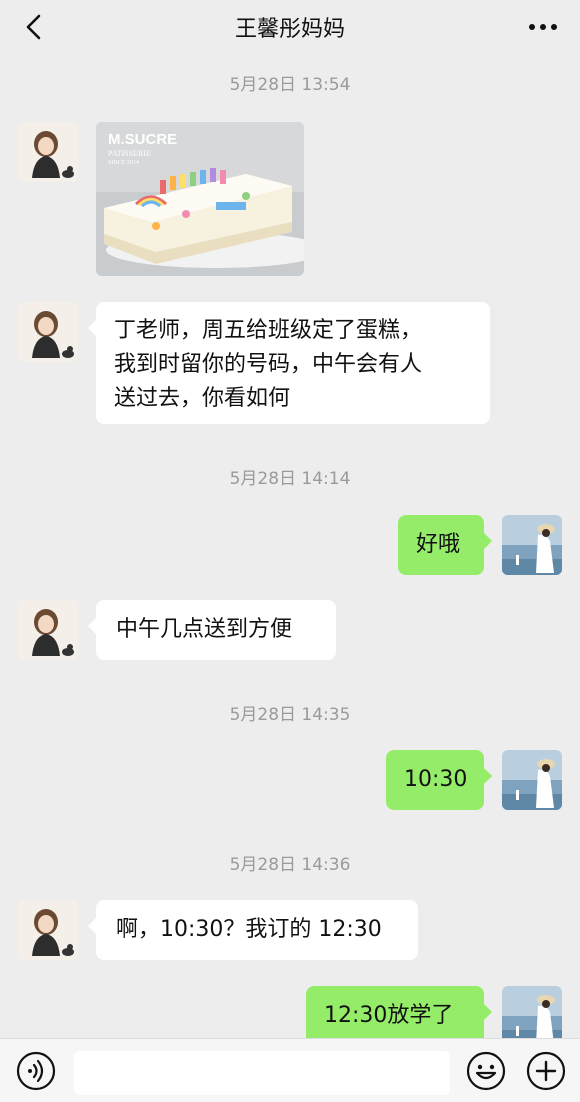 Image resolution: width=580 pixels, height=1102 pixels. I want to click on top-bar: 王馨彤妈妈, so click(290, 27).